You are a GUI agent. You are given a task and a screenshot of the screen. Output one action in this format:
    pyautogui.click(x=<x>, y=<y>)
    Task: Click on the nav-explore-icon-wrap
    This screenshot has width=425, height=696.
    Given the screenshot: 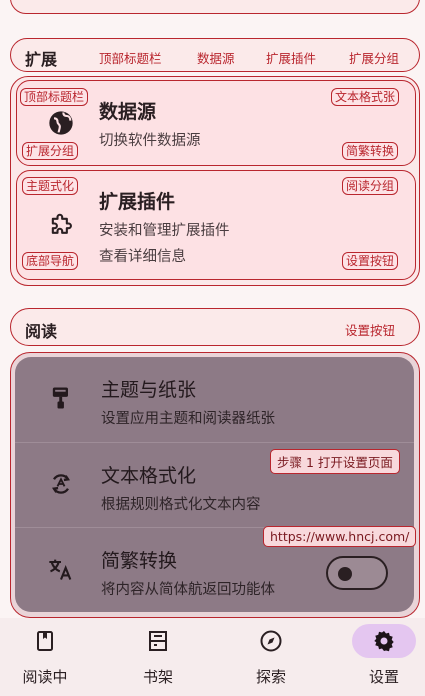 What is the action you would take?
    pyautogui.click(x=271, y=641)
    